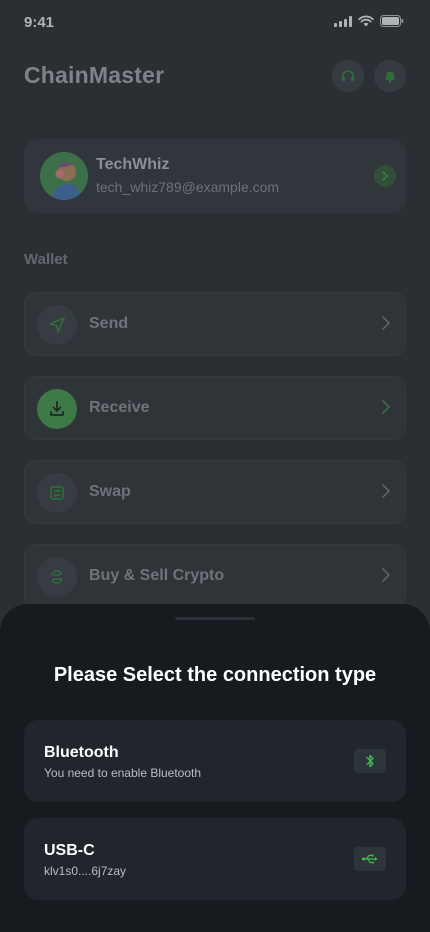 This screenshot has width=430, height=932. I want to click on sheet-drag-handle, so click(215, 618).